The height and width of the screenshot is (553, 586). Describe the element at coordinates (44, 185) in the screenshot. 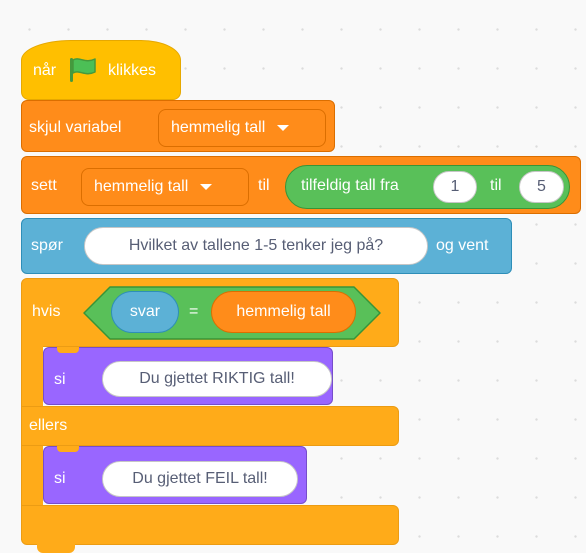

I see `set-label: sett` at that location.